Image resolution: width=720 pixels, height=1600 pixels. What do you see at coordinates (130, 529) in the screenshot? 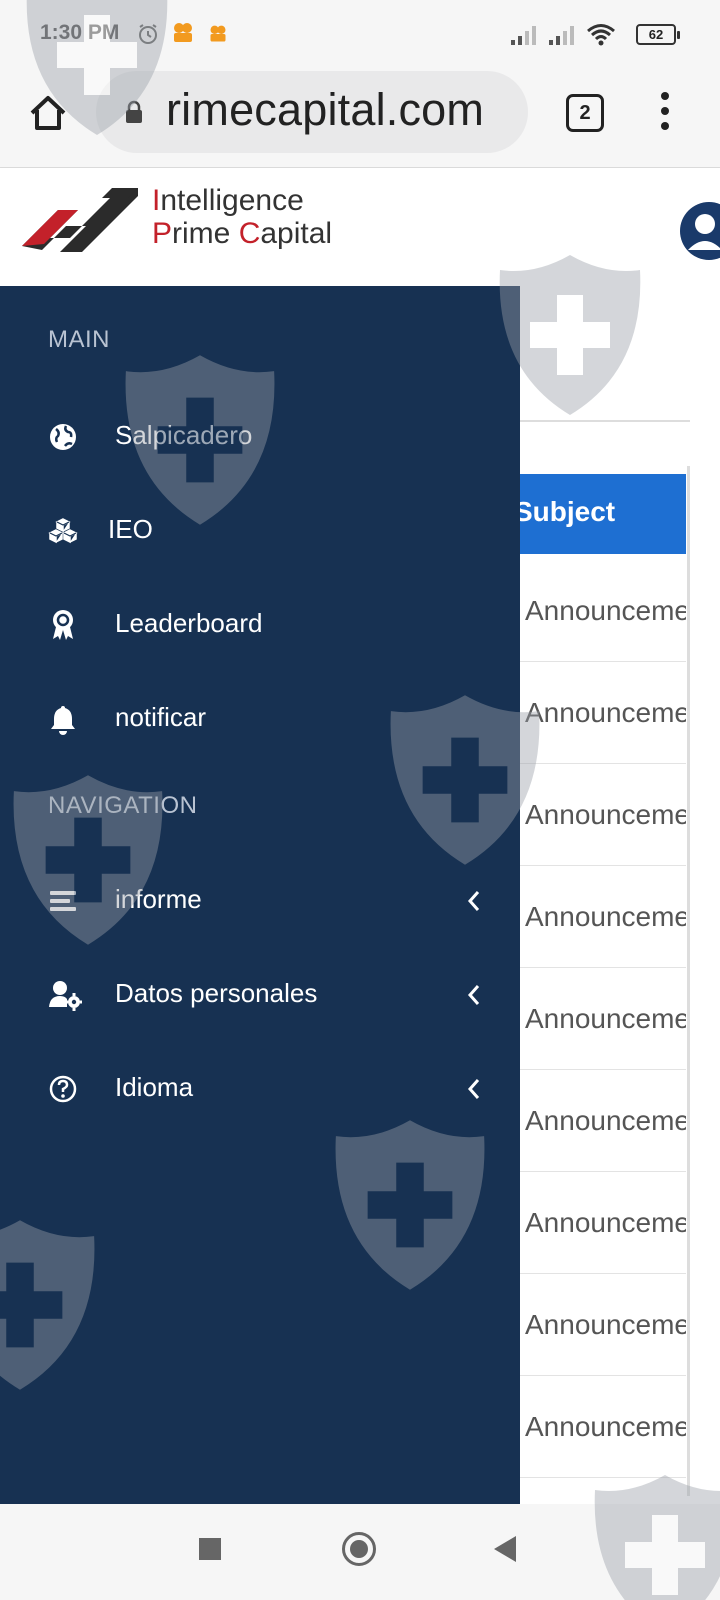
I see `sidebar-item-label: IEO` at bounding box center [130, 529].